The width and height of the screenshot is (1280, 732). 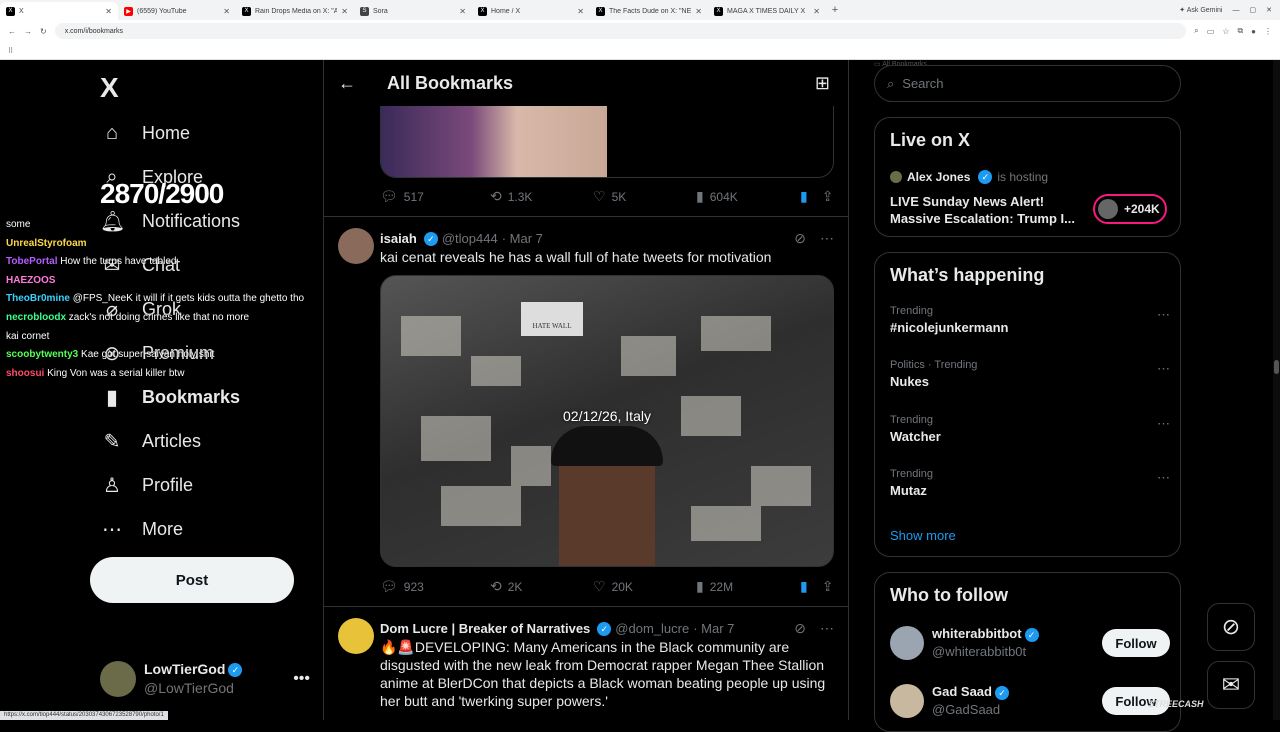 I want to click on x-logo-icon: X, so click(x=109, y=88).